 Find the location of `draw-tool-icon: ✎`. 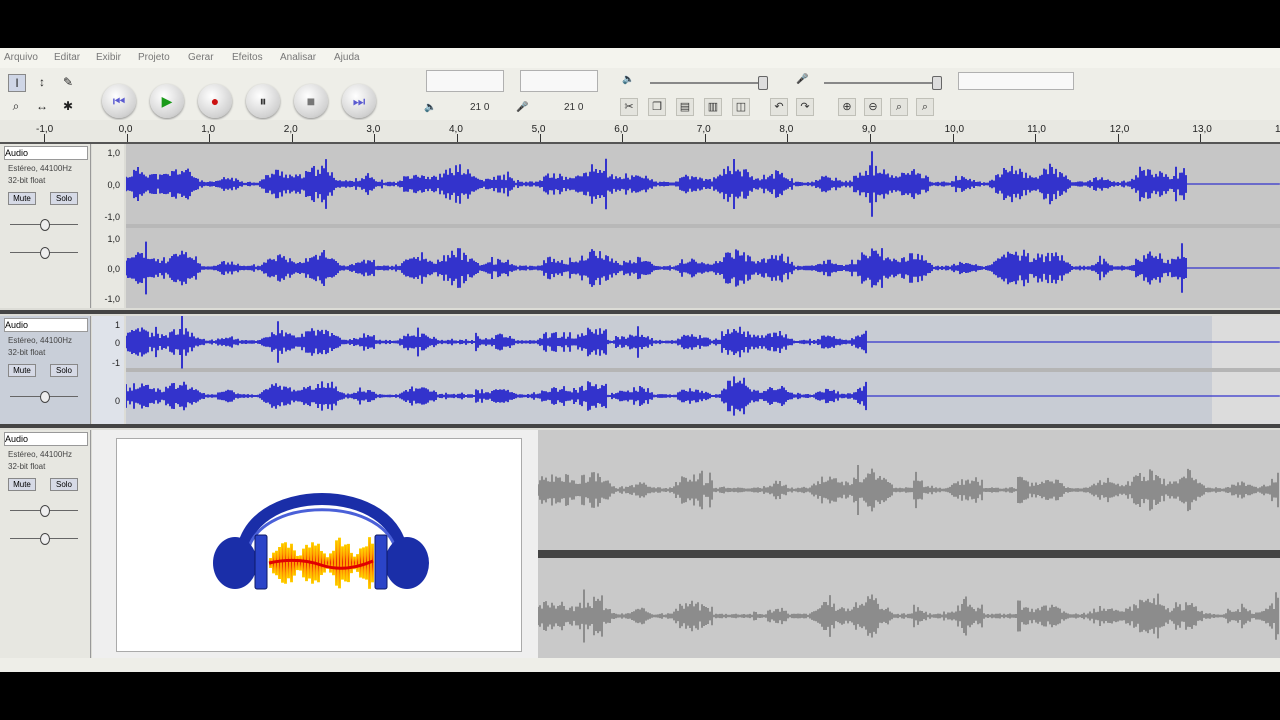

draw-tool-icon: ✎ is located at coordinates (68, 82).